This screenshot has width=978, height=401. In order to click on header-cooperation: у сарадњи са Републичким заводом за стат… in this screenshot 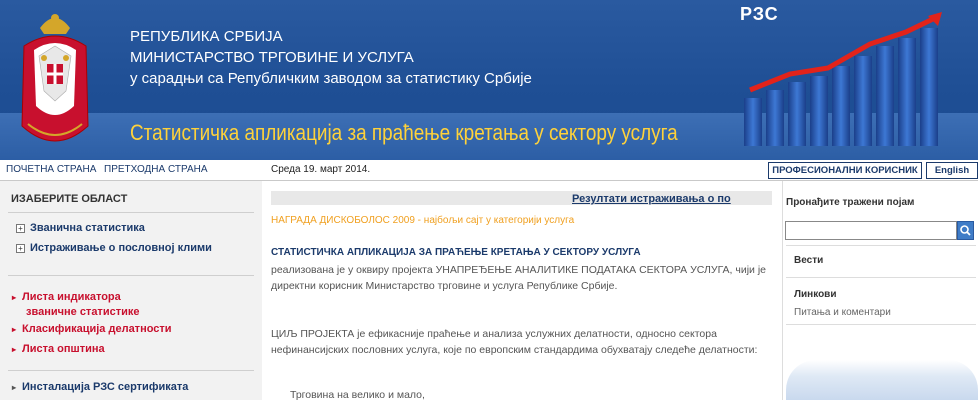, I will do `click(331, 78)`.